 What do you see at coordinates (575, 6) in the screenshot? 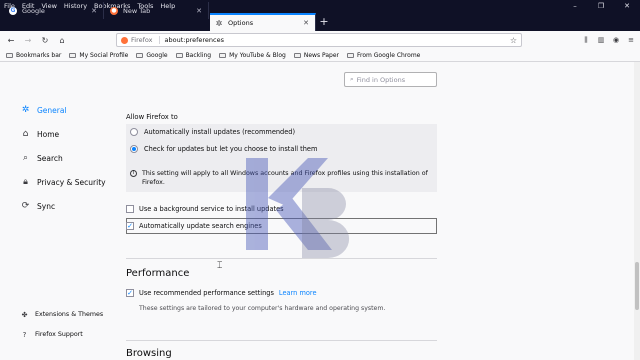
I see `minimize-button: –` at bounding box center [575, 6].